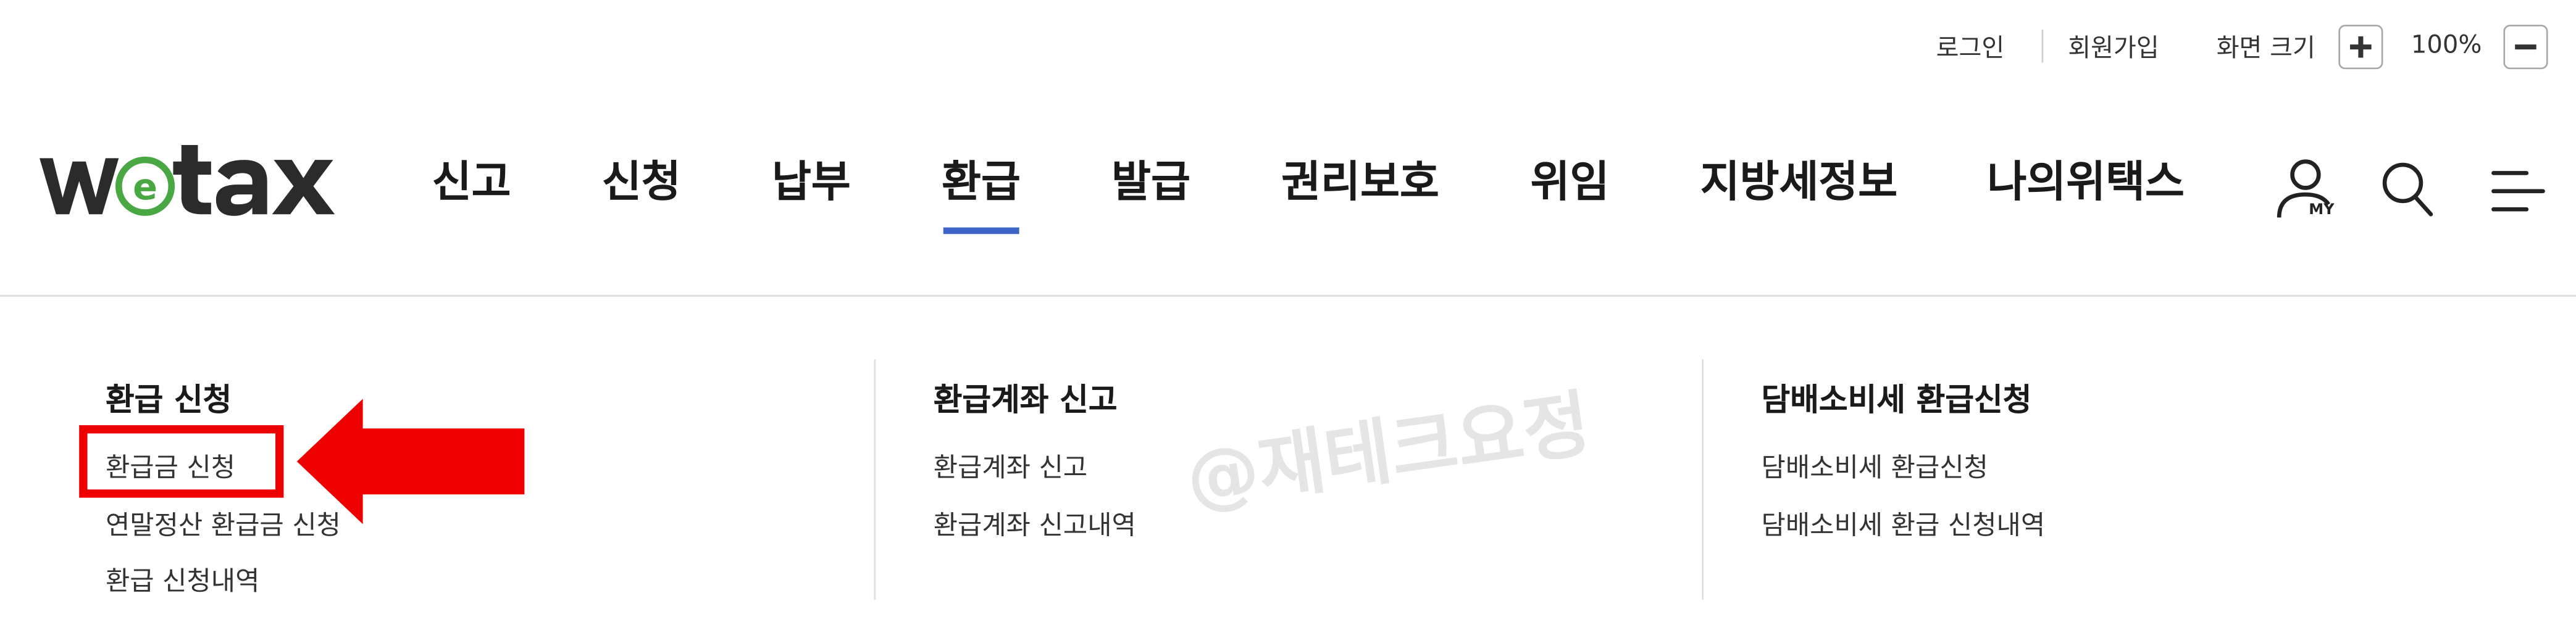 This screenshot has height=630, width=2576. I want to click on plus-icon, so click(2361, 47).